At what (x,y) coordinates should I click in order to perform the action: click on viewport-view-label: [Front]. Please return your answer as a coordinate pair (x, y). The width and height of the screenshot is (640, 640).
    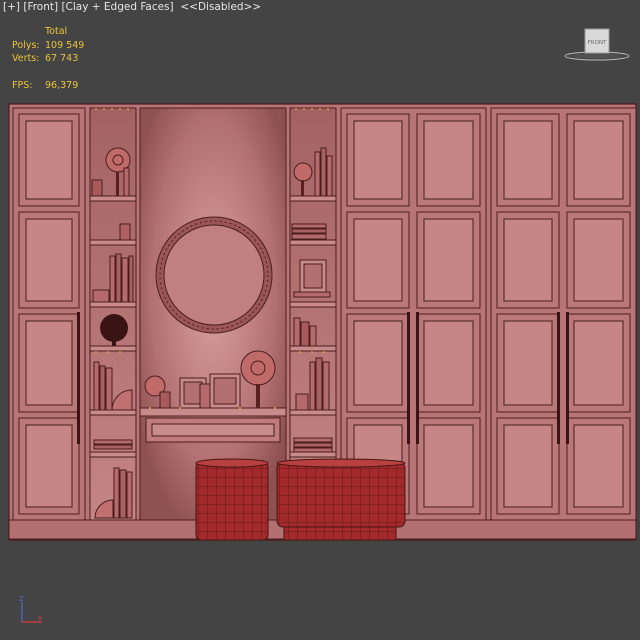
    Looking at the image, I should click on (40, 7).